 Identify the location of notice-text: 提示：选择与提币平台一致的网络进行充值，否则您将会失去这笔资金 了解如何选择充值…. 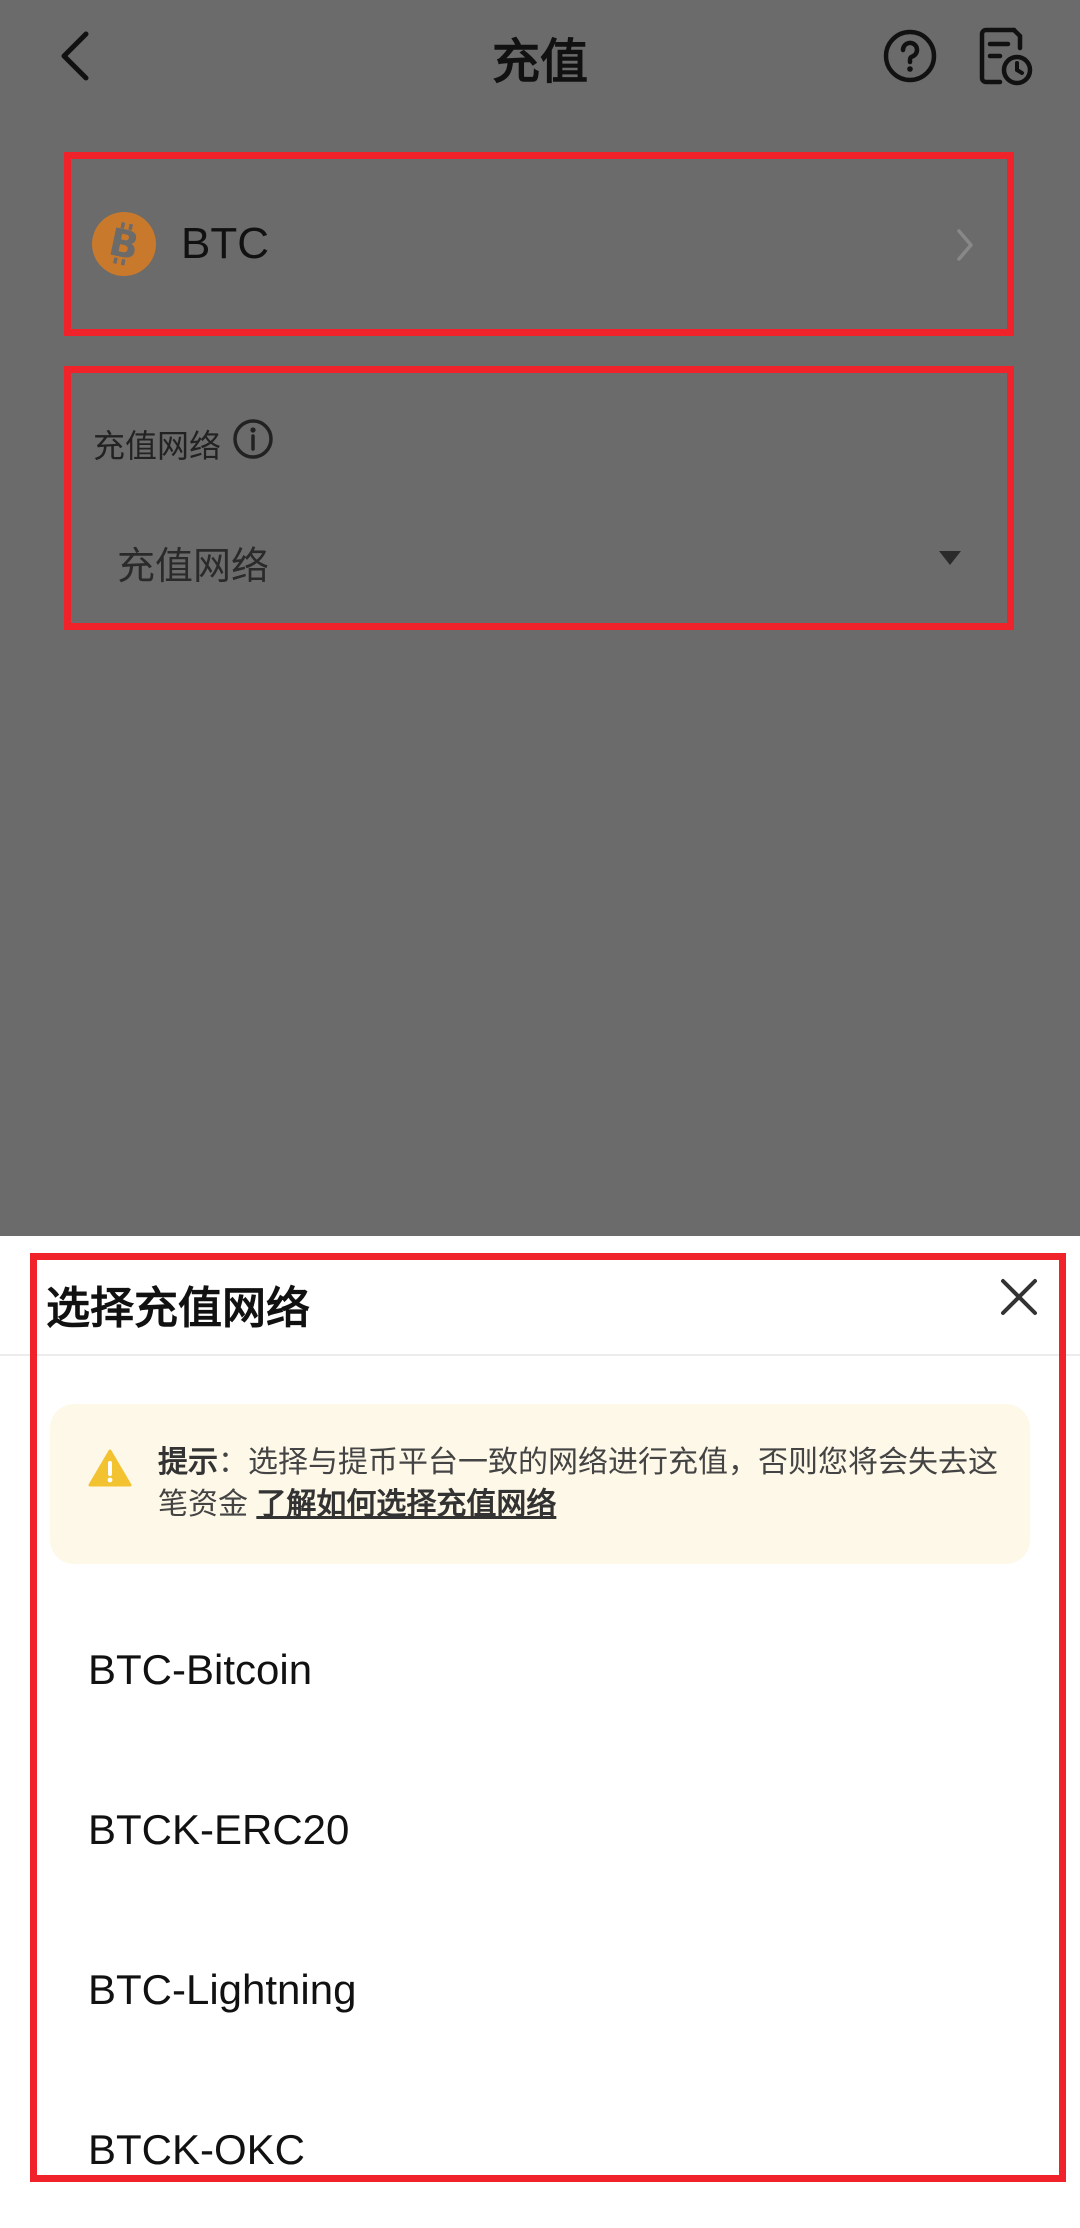
(588, 1484).